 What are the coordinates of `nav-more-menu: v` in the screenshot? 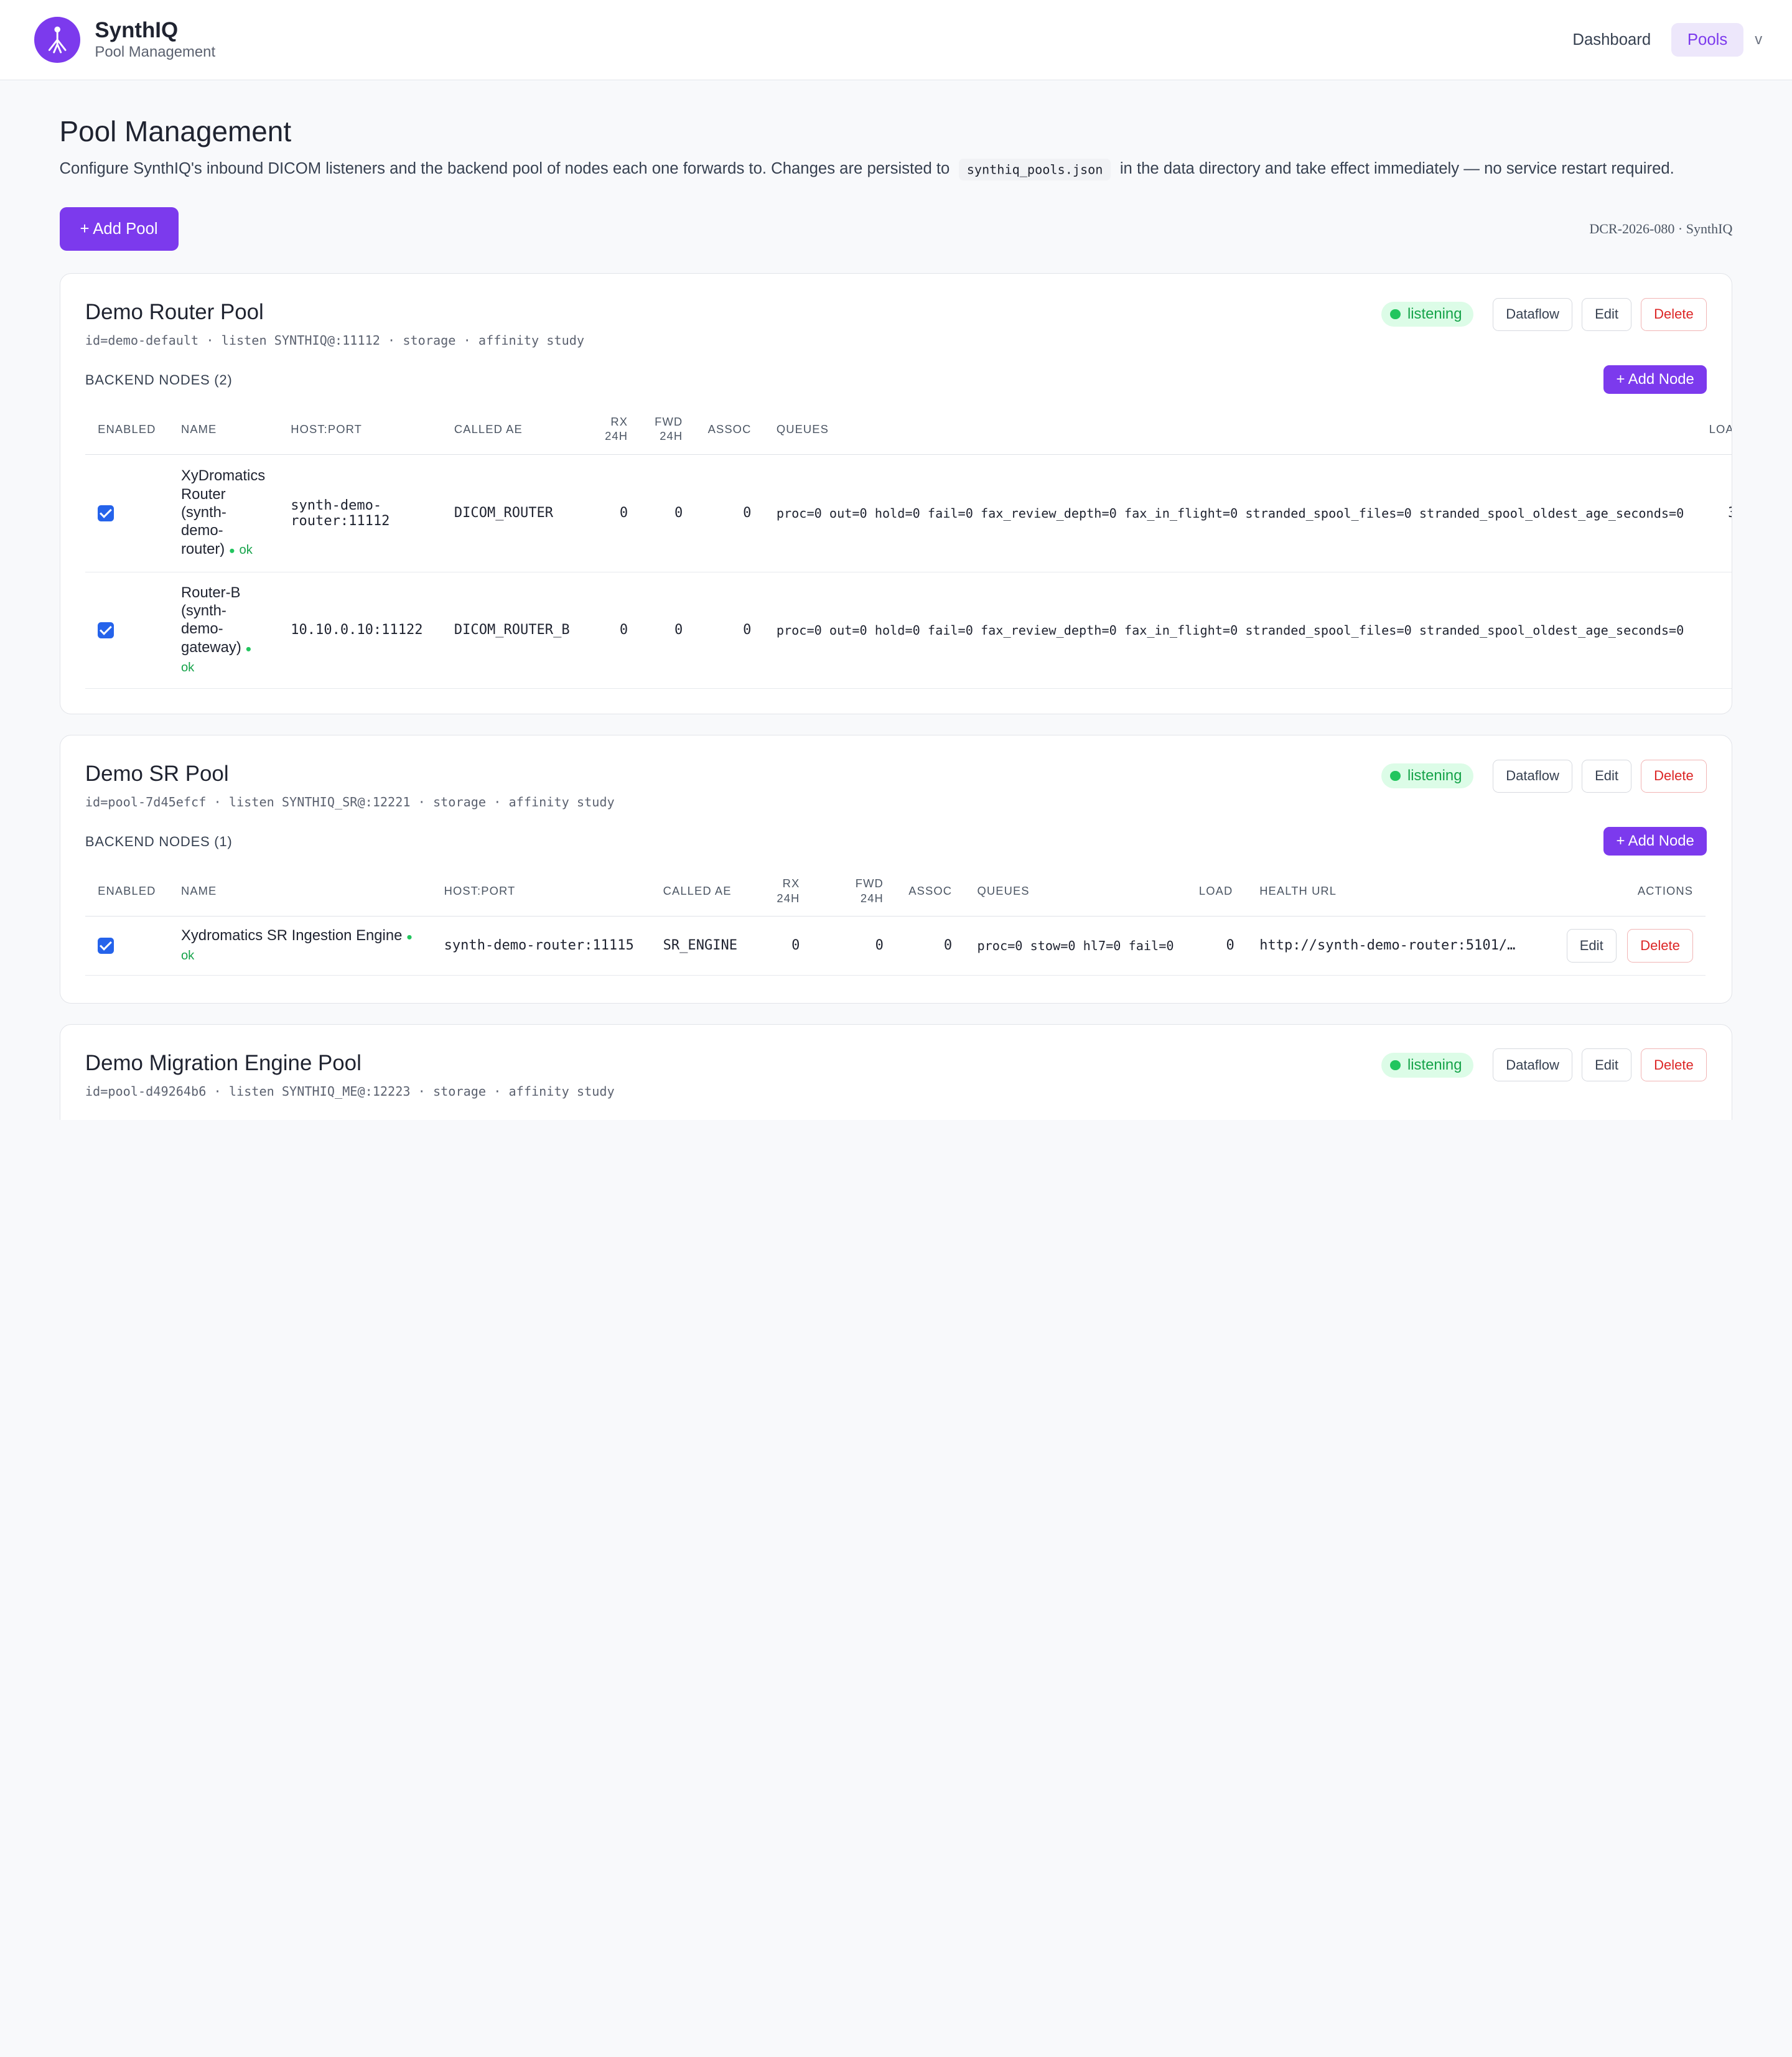 It's located at (1758, 40).